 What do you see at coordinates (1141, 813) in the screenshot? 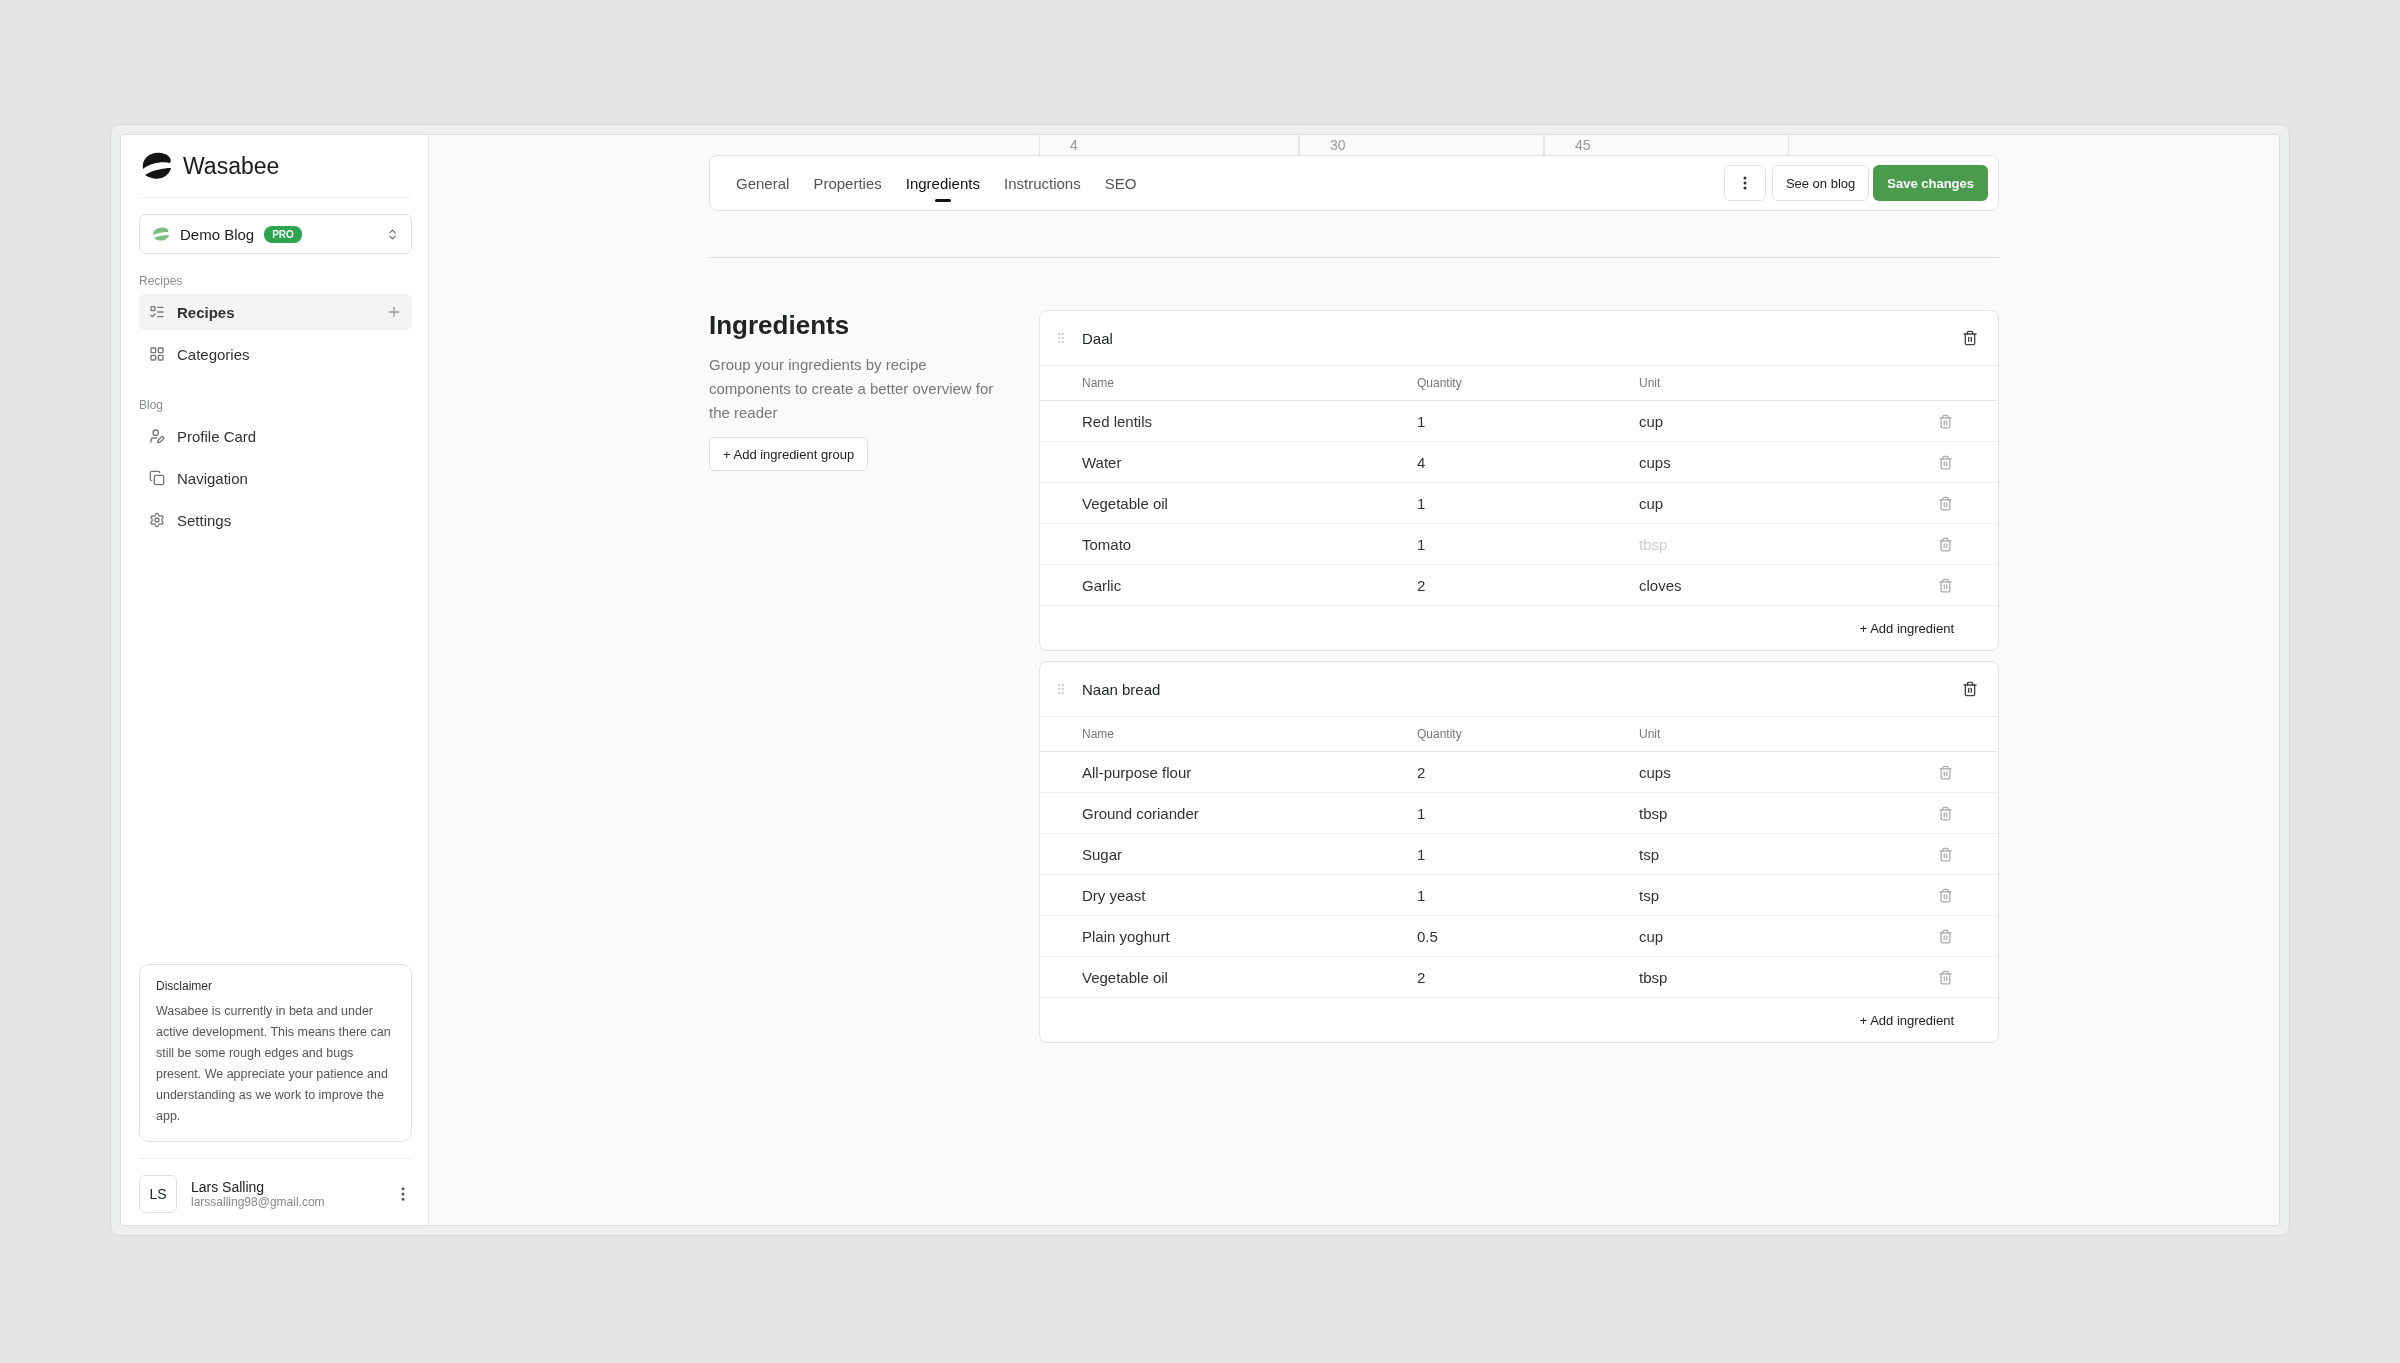
I see `table-cell-text: Ground coriander` at bounding box center [1141, 813].